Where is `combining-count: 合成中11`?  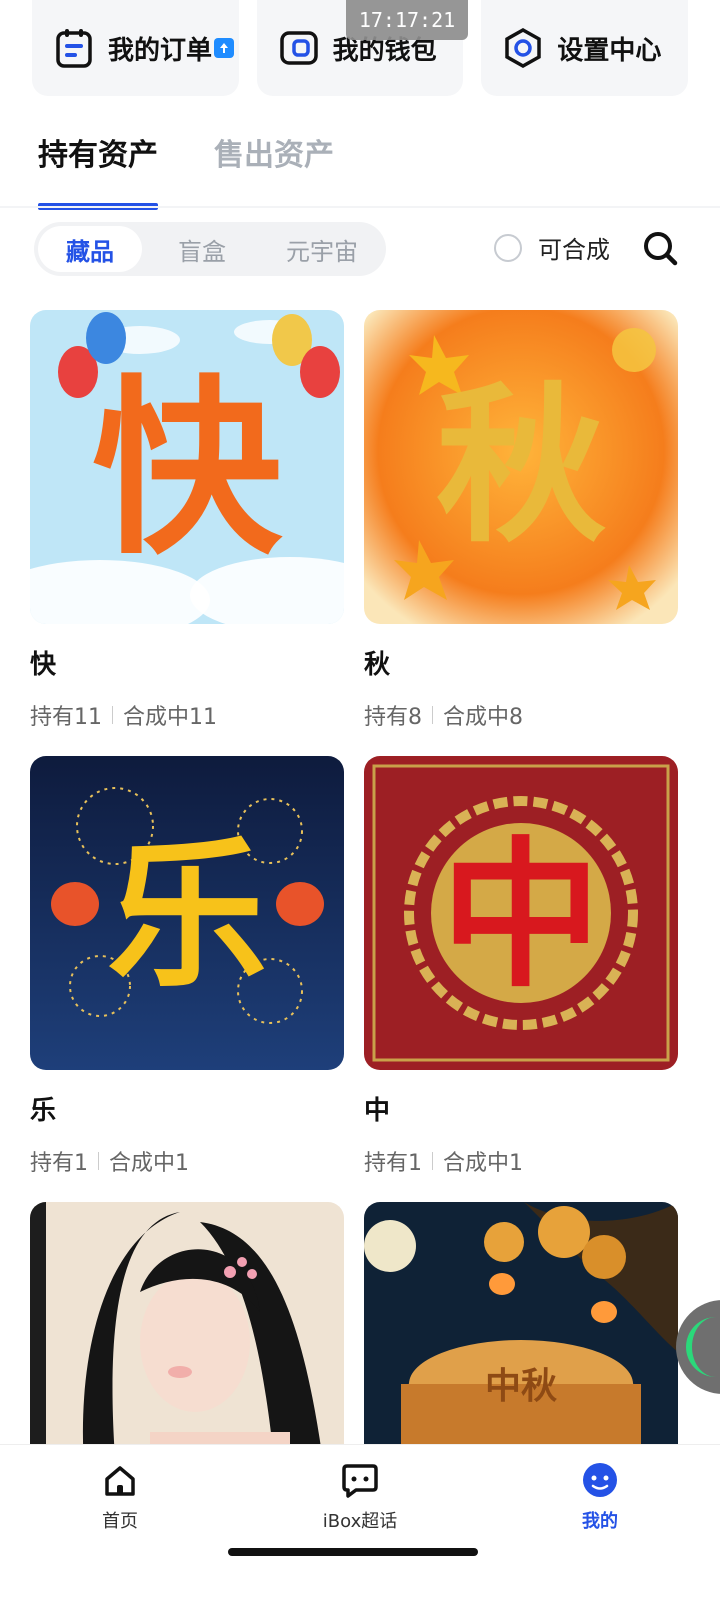
combining-count: 合成中11 is located at coordinates (170, 717).